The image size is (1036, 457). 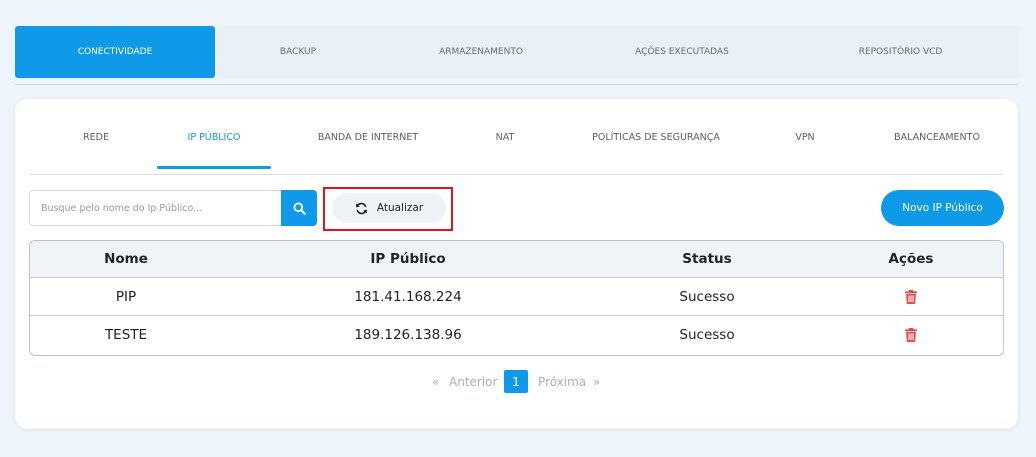 What do you see at coordinates (435, 381) in the screenshot?
I see `pagination-first: «` at bounding box center [435, 381].